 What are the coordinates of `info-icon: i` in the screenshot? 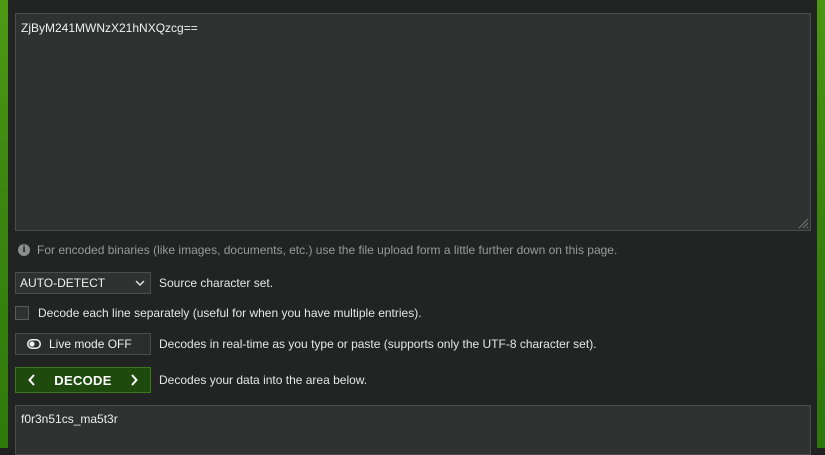 It's located at (24, 250).